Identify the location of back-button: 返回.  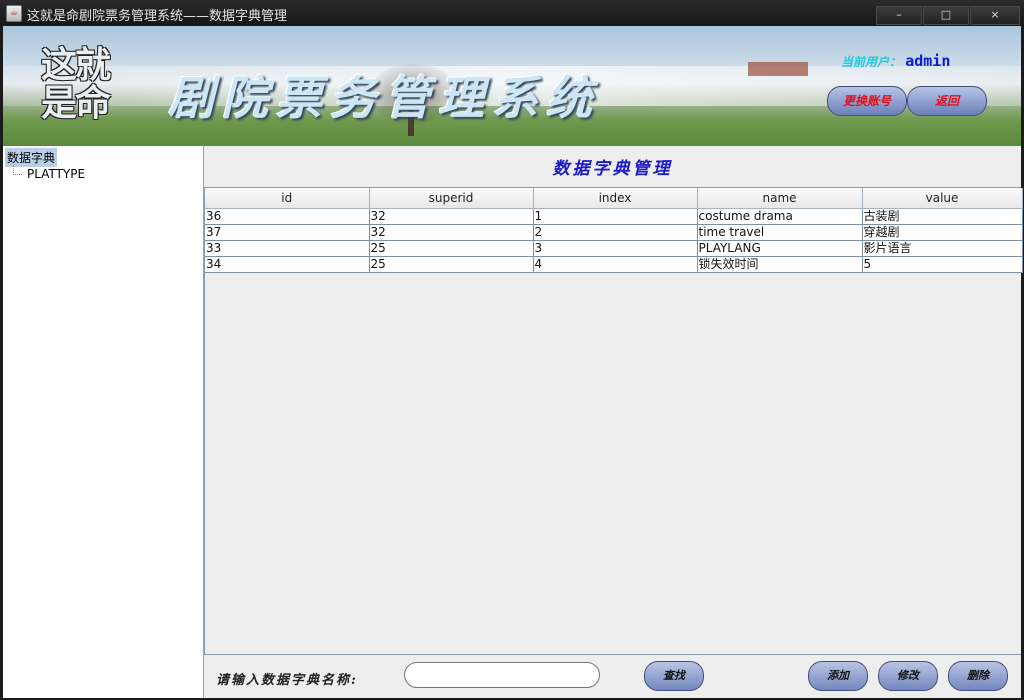
(947, 101).